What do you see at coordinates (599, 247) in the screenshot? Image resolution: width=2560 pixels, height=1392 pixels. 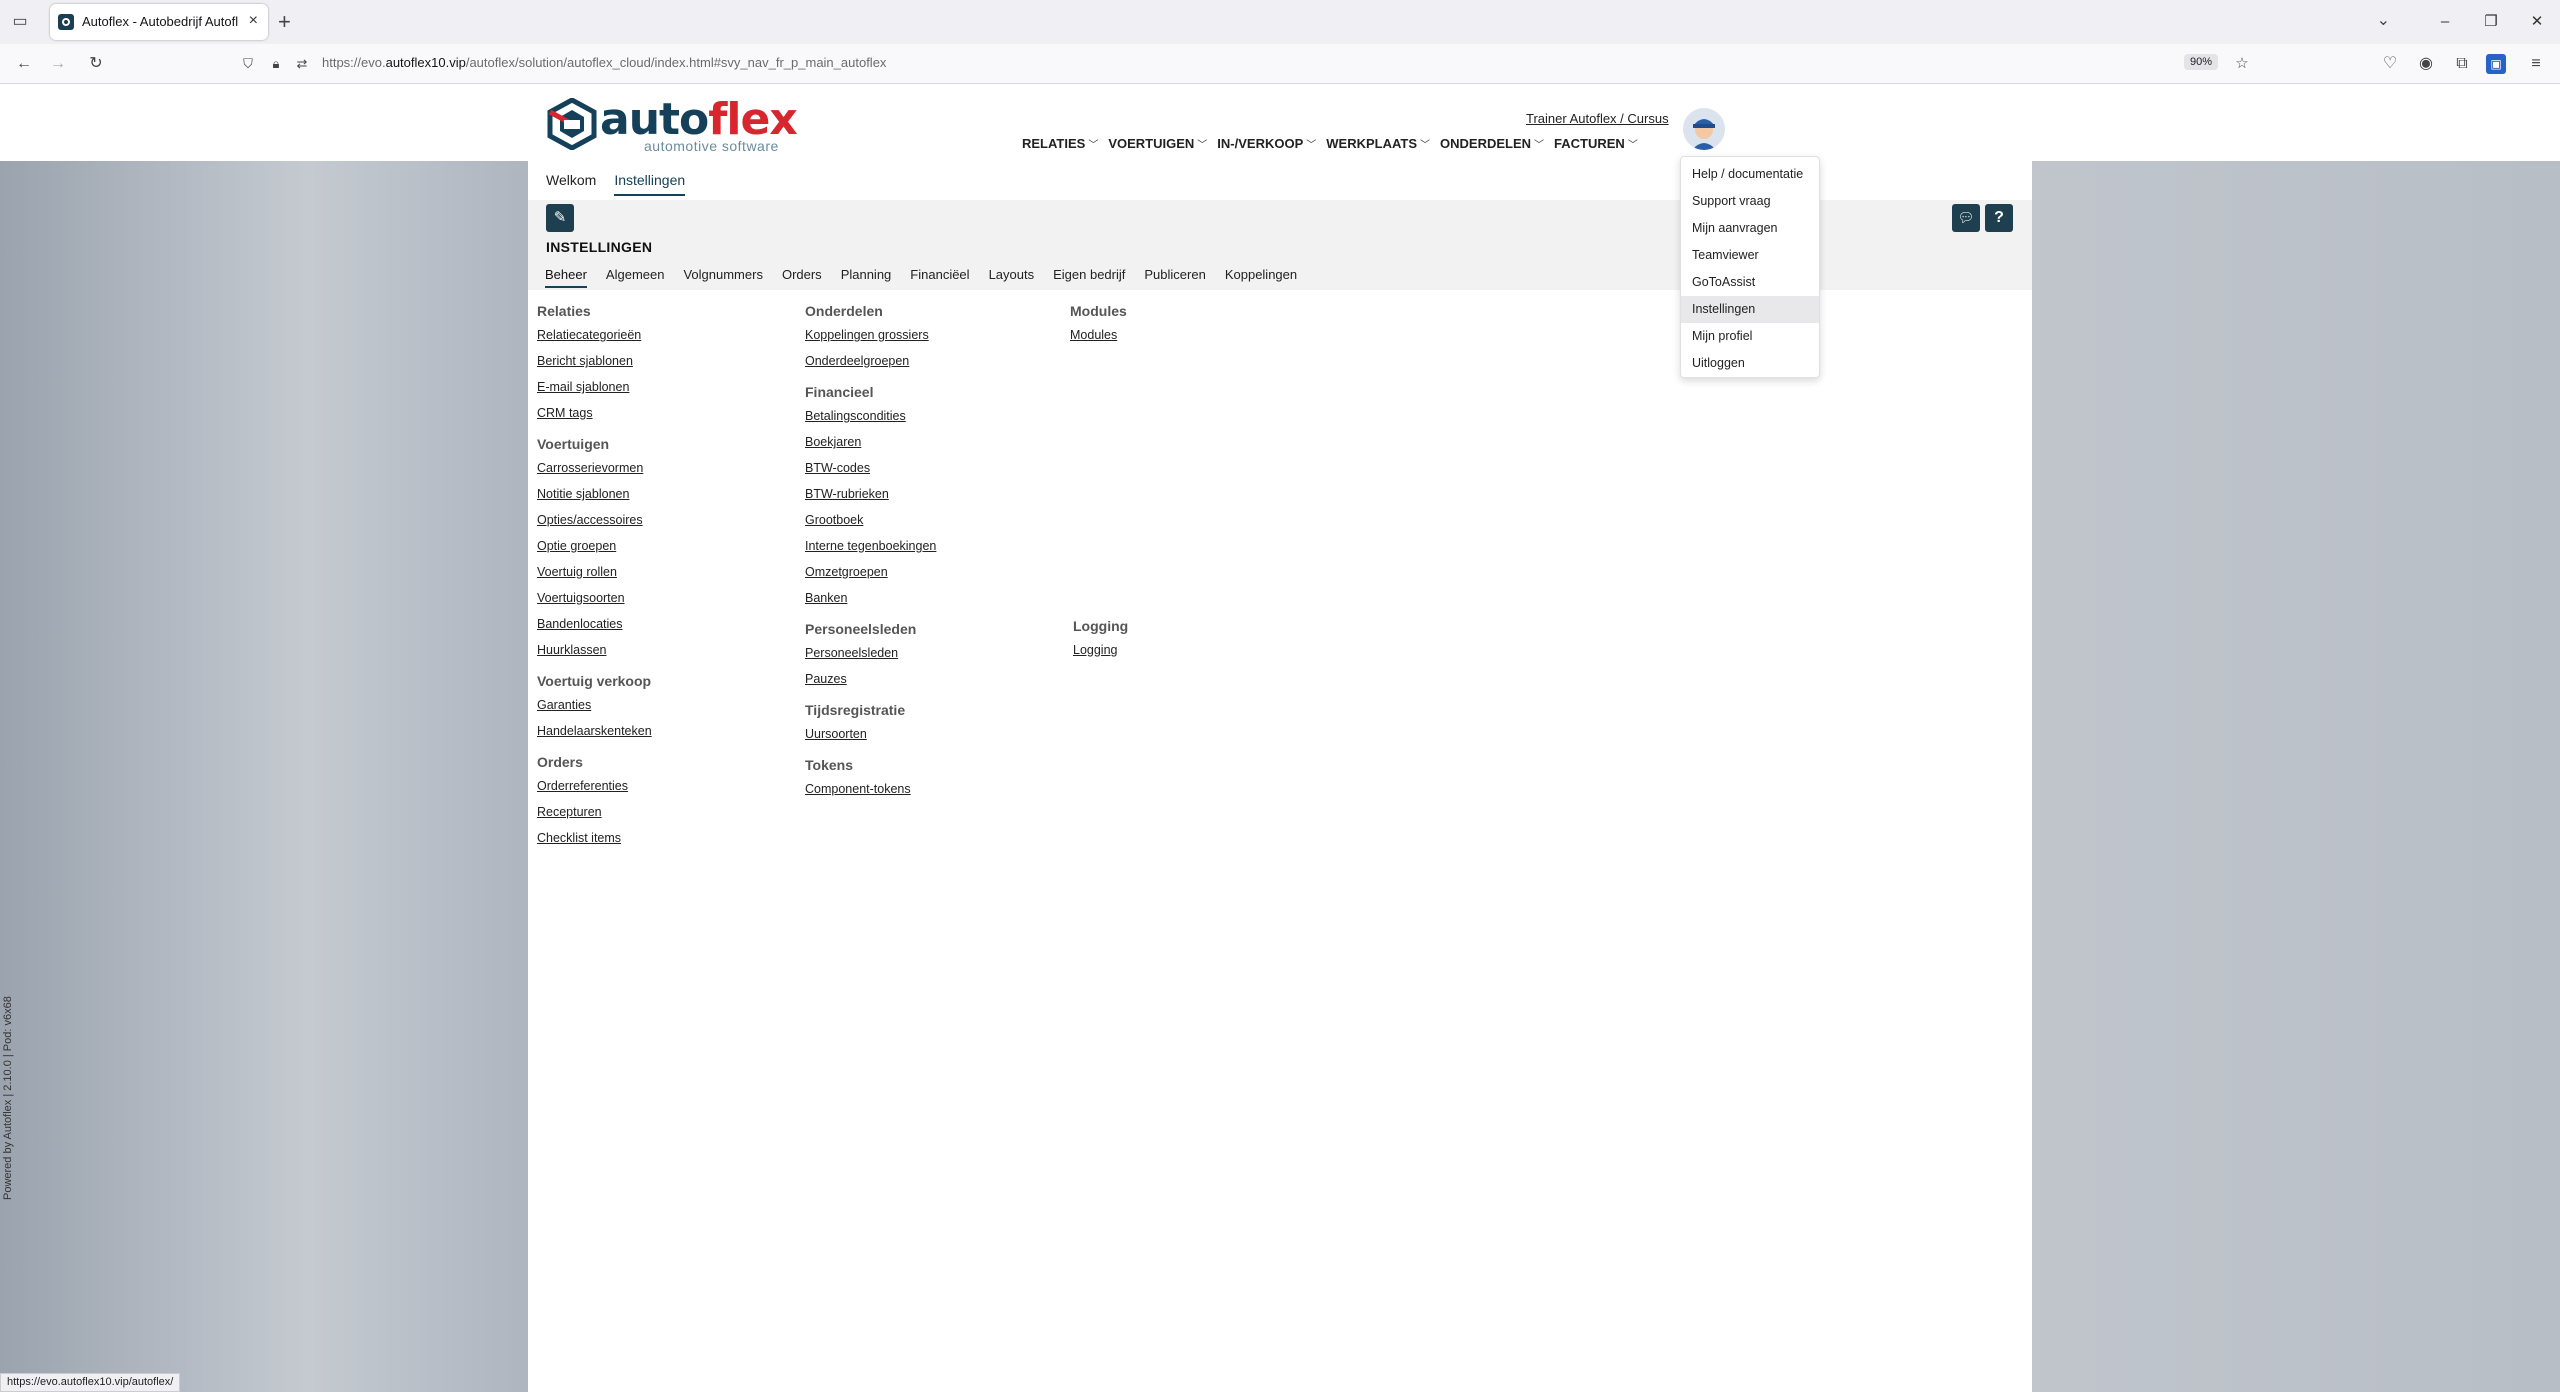 I see `page-title: INSTELLINGEN` at bounding box center [599, 247].